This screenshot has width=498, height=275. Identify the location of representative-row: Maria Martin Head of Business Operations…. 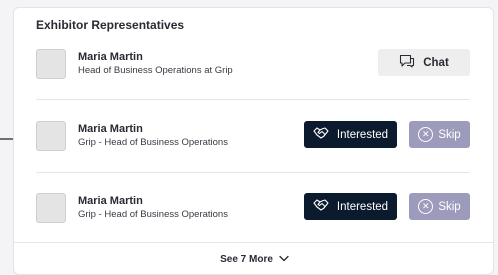
(253, 65).